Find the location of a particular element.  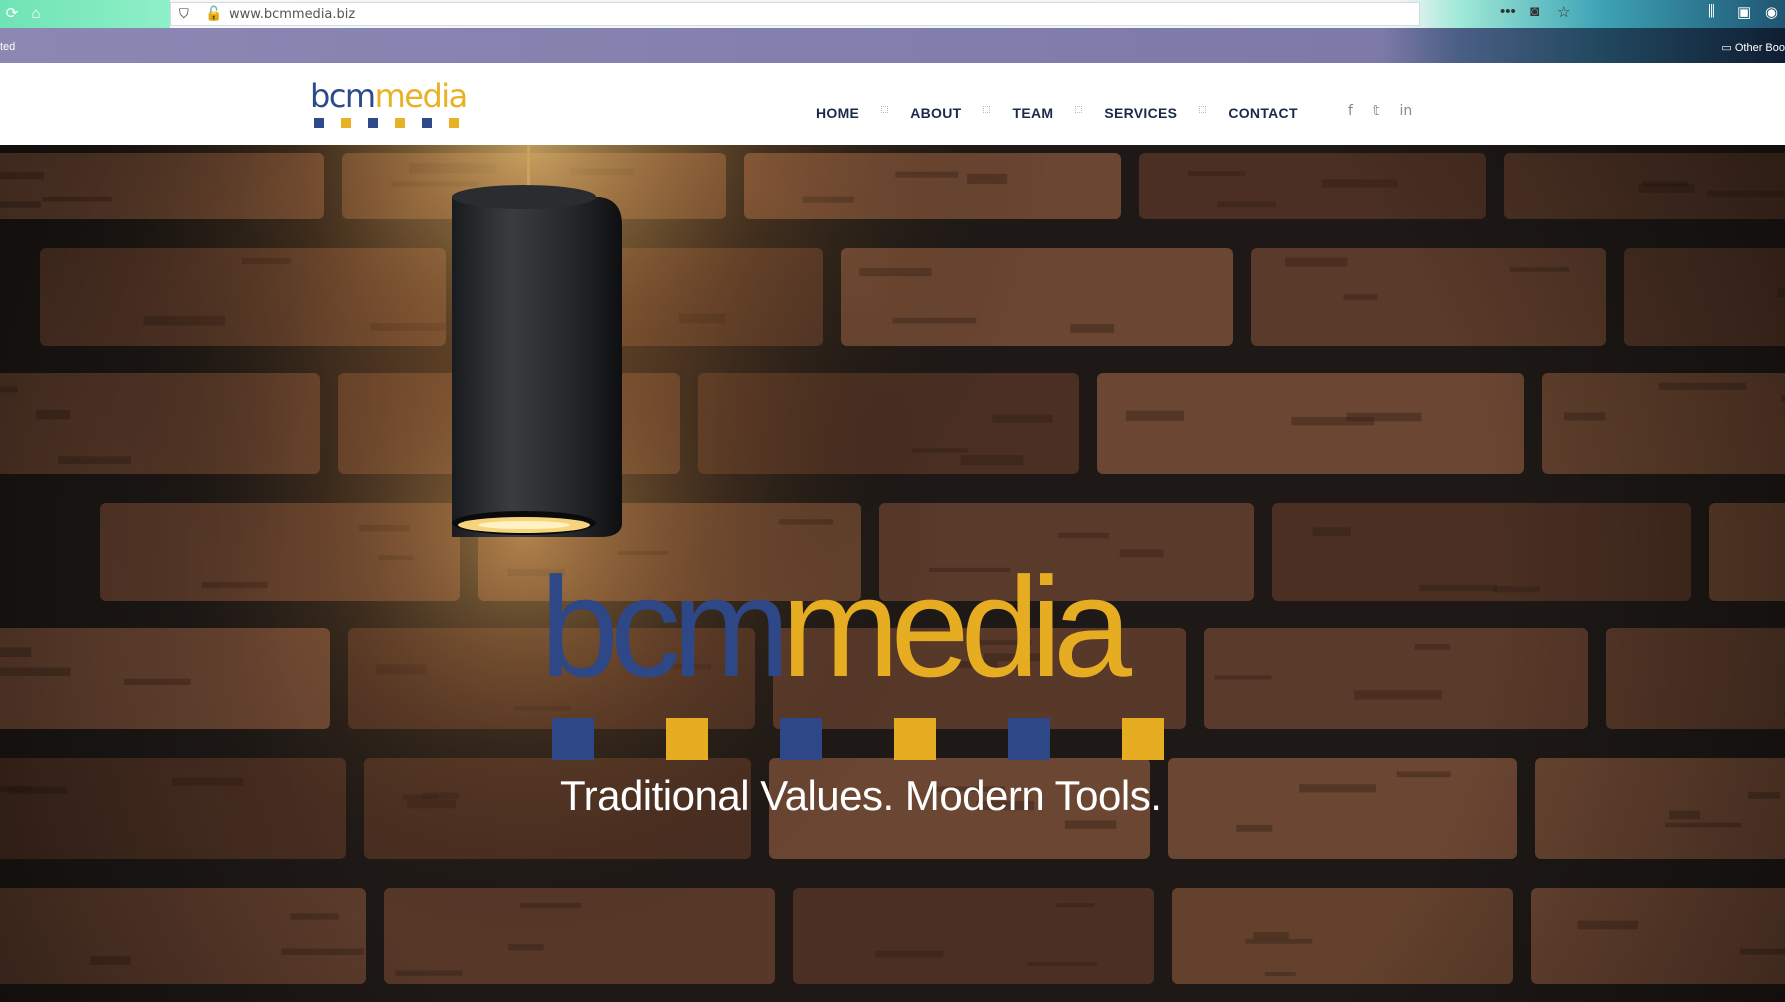

insecure-lock-icon: 🔓 is located at coordinates (213, 13).